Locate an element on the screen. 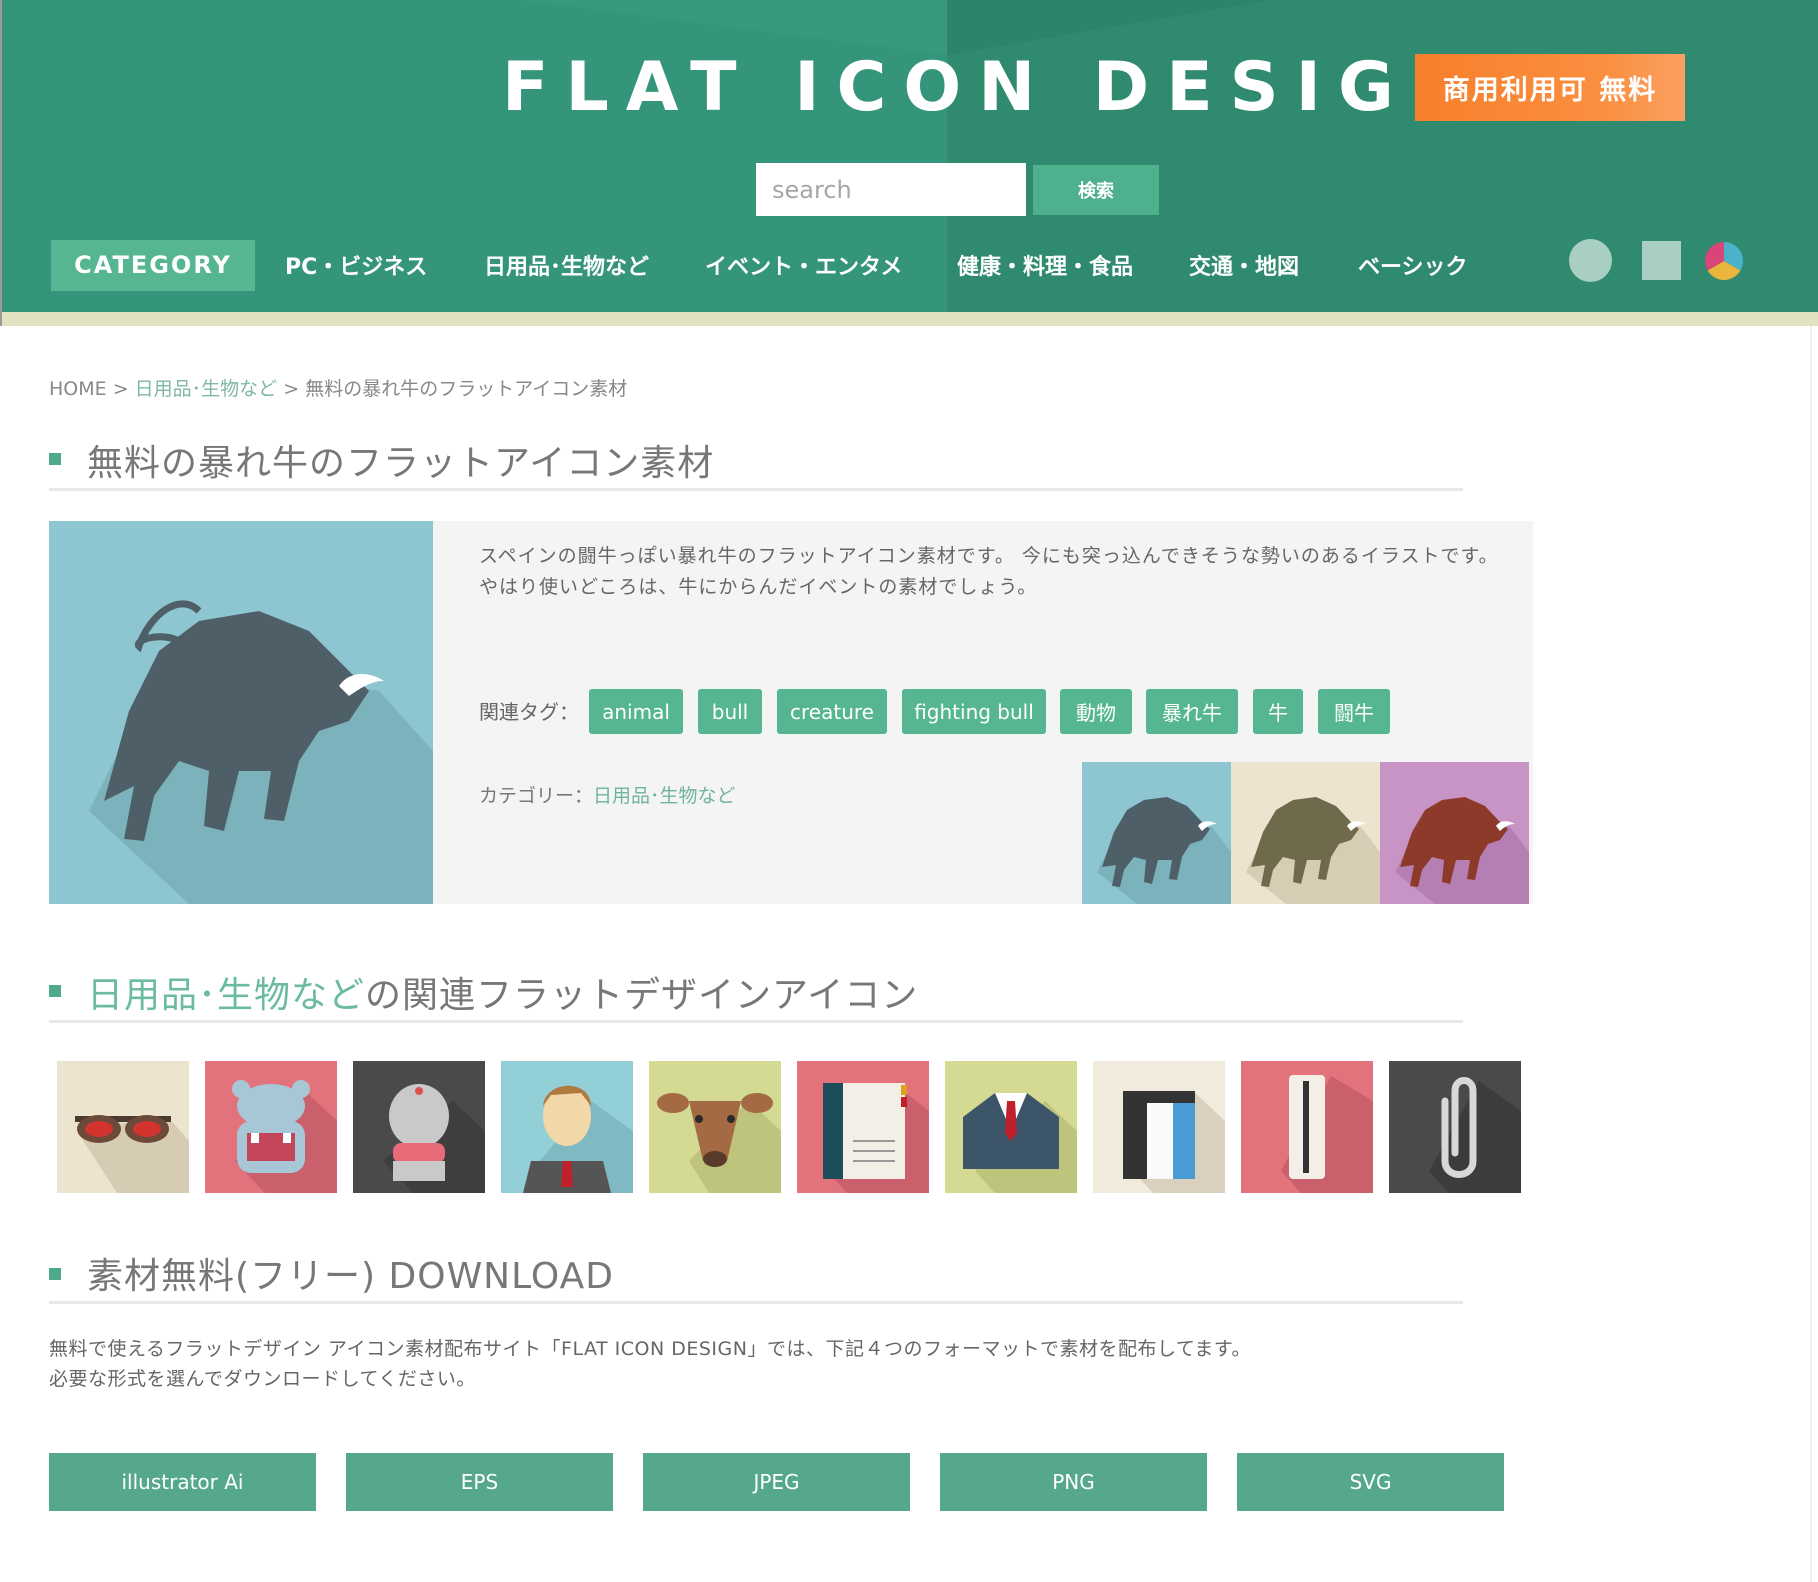  related-glasses is located at coordinates (123, 1127).